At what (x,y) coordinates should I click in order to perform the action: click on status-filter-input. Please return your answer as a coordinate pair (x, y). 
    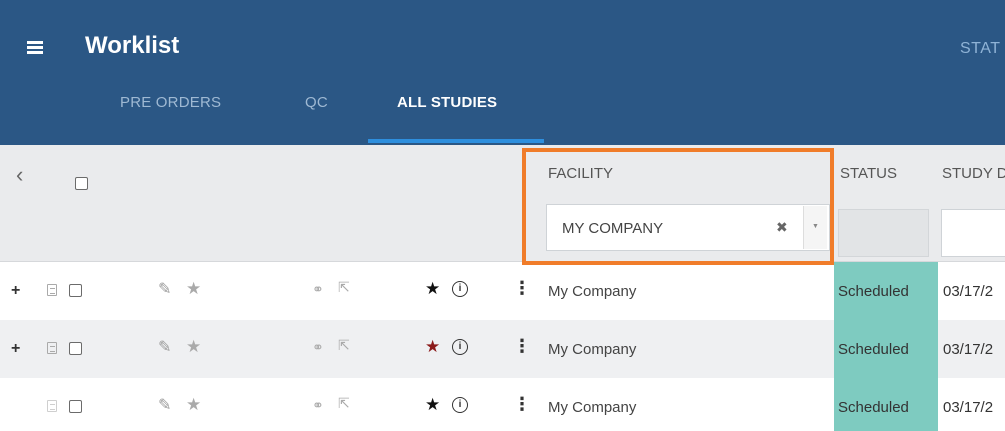
    Looking at the image, I should click on (883, 233).